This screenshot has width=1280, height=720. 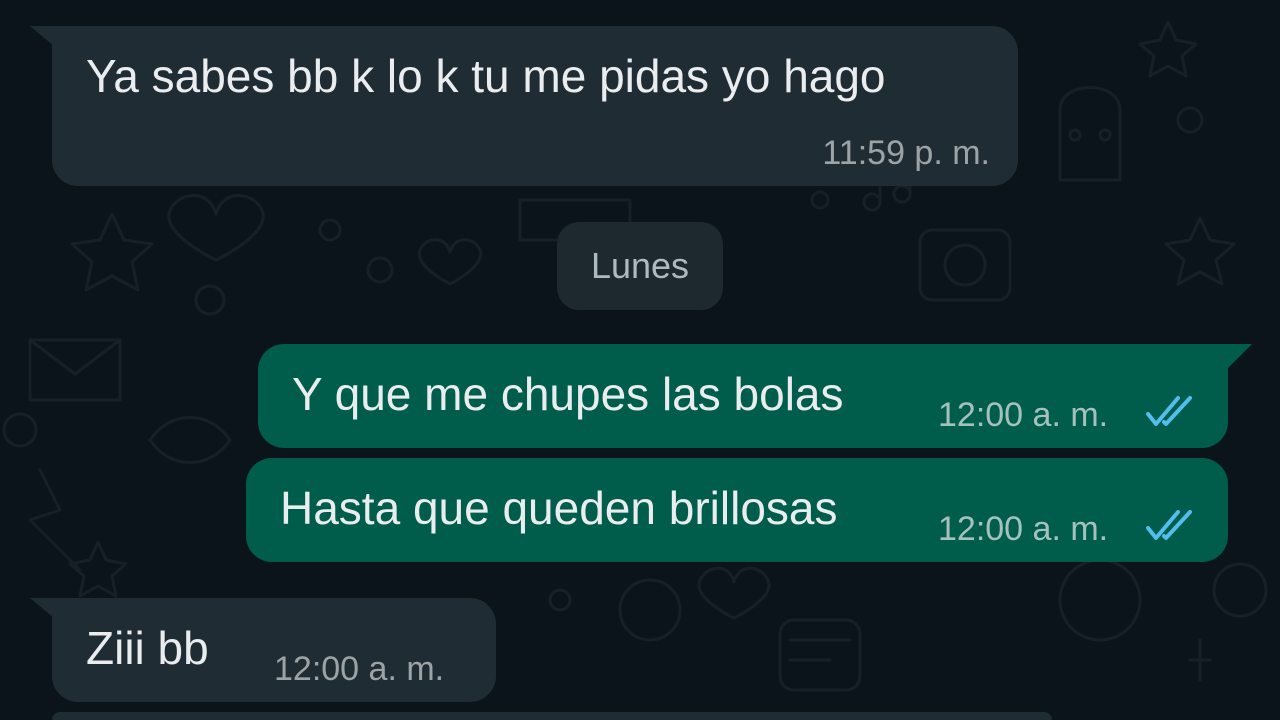 What do you see at coordinates (559, 508) in the screenshot?
I see `message-text: Hasta que queden brillosas` at bounding box center [559, 508].